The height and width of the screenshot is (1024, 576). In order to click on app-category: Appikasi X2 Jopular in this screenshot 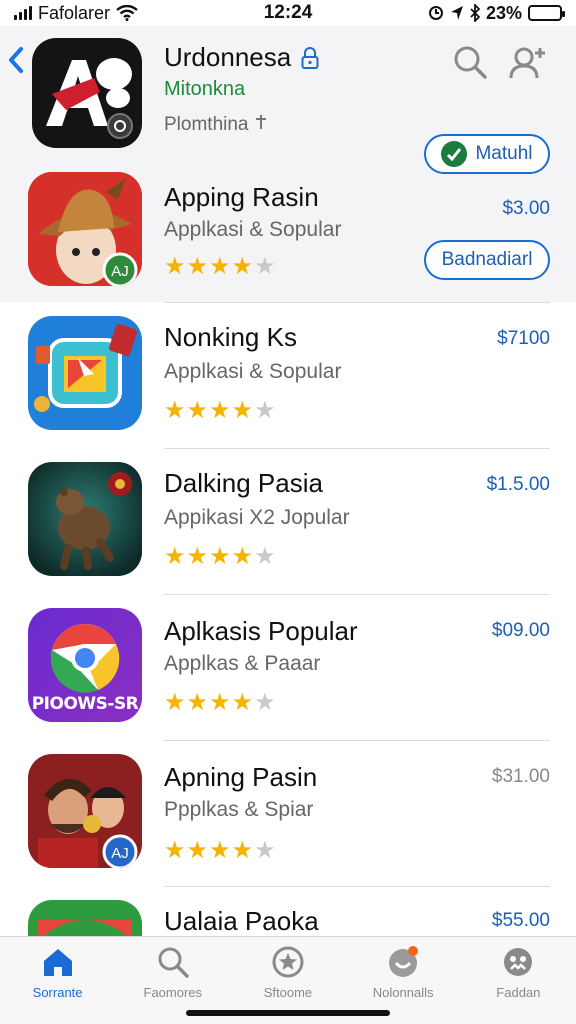, I will do `click(257, 517)`.